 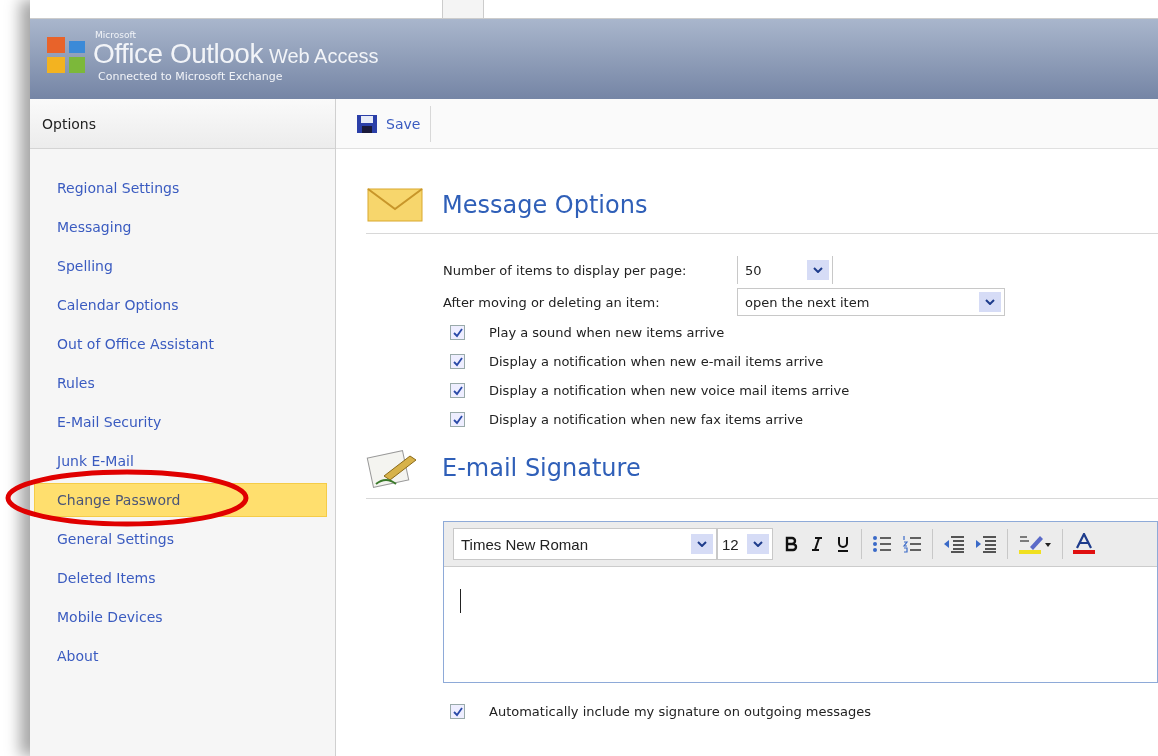 I want to click on product-name: Office Outlook, so click(x=178, y=54).